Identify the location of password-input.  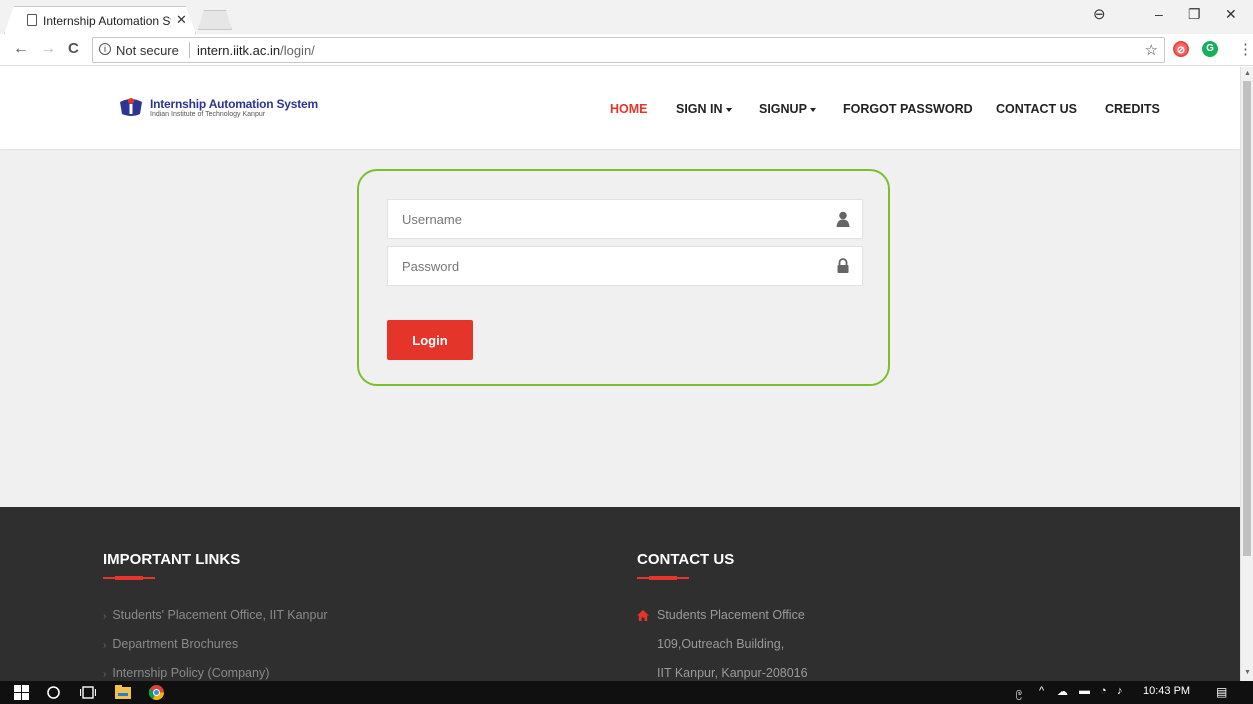
(598, 266).